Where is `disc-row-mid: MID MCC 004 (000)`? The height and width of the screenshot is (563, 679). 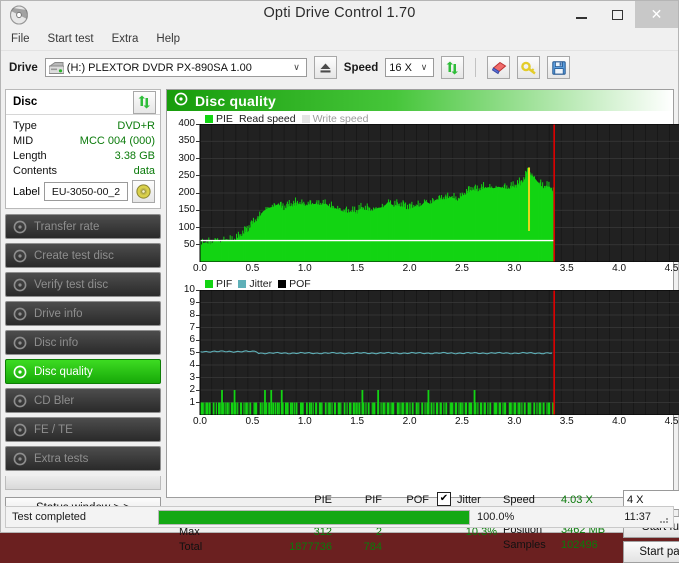 disc-row-mid: MID MCC 004 (000) is located at coordinates (84, 140).